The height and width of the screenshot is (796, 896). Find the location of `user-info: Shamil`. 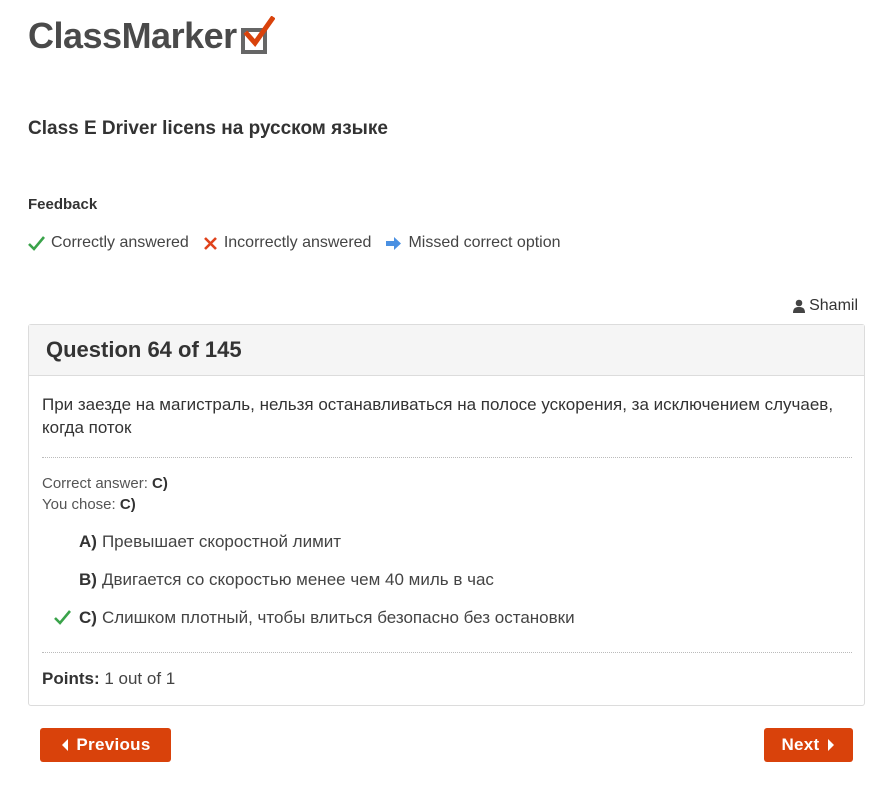

user-info: Shamil is located at coordinates (825, 306).